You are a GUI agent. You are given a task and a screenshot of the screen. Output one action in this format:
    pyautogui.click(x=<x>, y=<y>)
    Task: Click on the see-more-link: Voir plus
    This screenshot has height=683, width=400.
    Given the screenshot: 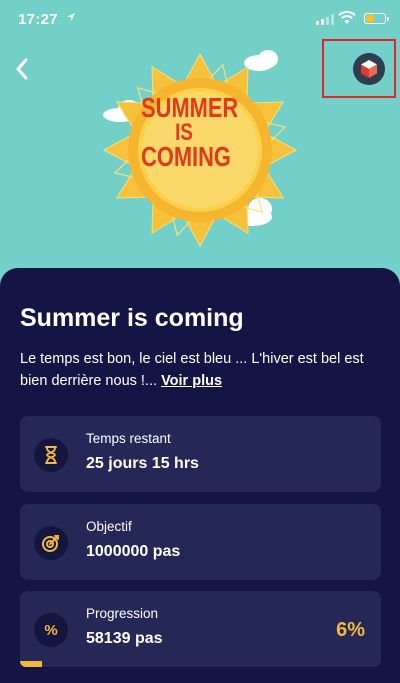 What is the action you would take?
    pyautogui.click(x=191, y=381)
    